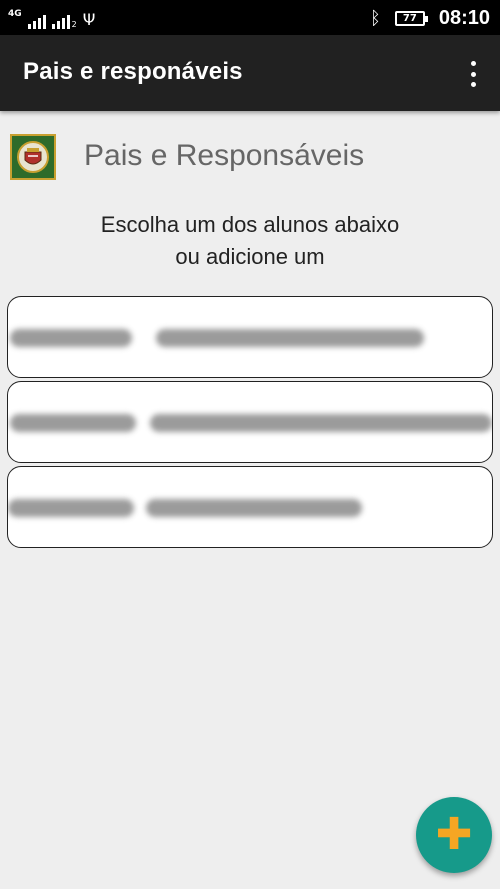 This screenshot has width=500, height=889. What do you see at coordinates (250, 256) in the screenshot?
I see `instruction-line-2: ou adicione um` at bounding box center [250, 256].